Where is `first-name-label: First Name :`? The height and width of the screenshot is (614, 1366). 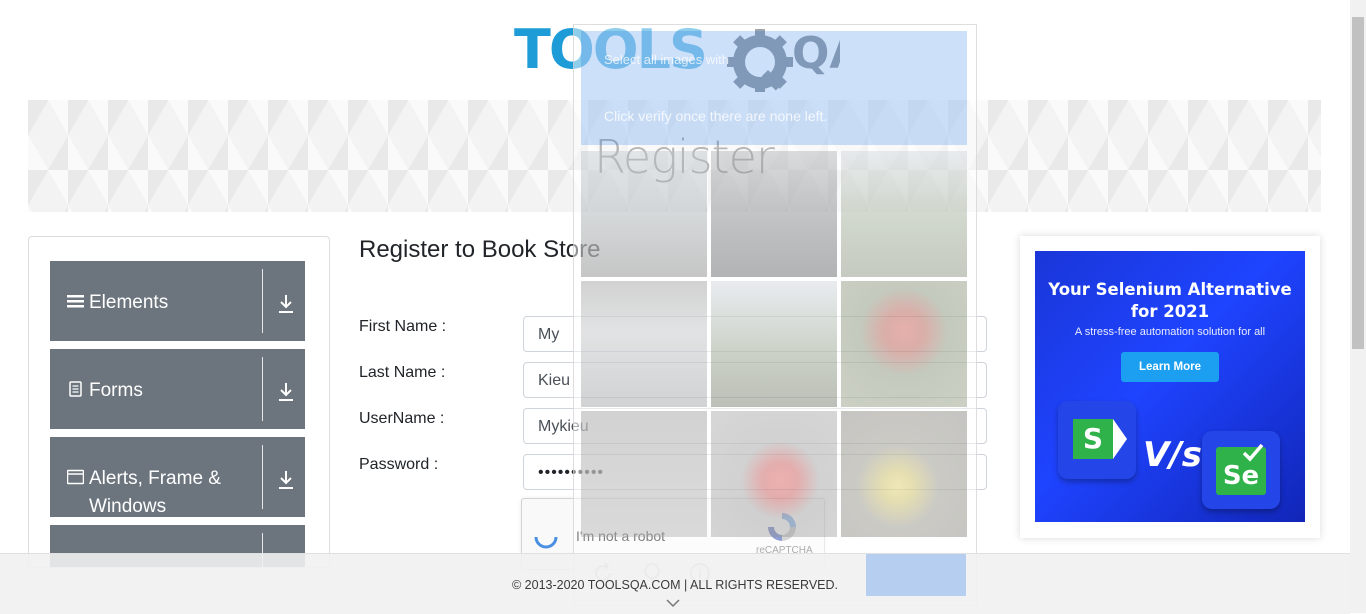 first-name-label: First Name : is located at coordinates (403, 326).